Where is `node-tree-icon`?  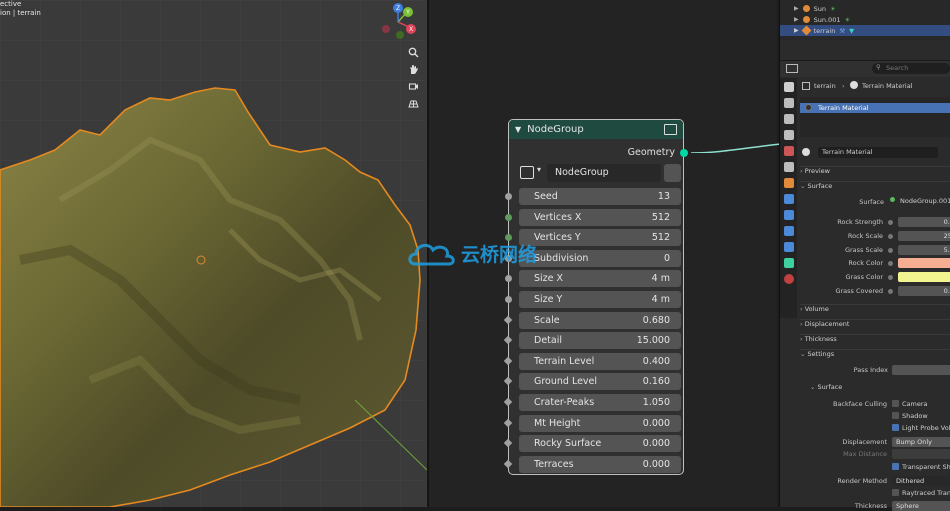
node-tree-icon is located at coordinates (527, 172).